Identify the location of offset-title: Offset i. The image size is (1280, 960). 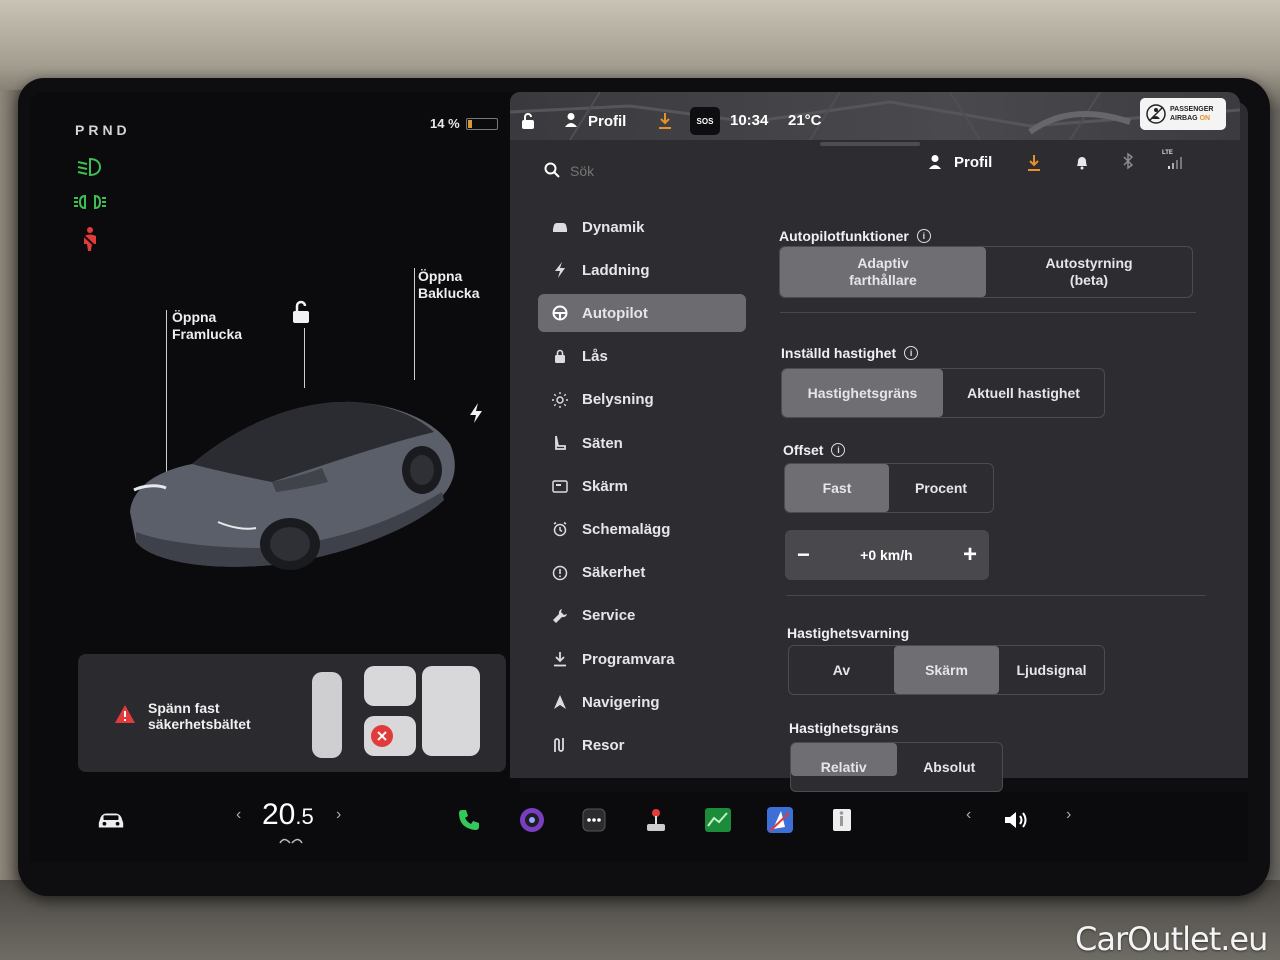
(814, 450).